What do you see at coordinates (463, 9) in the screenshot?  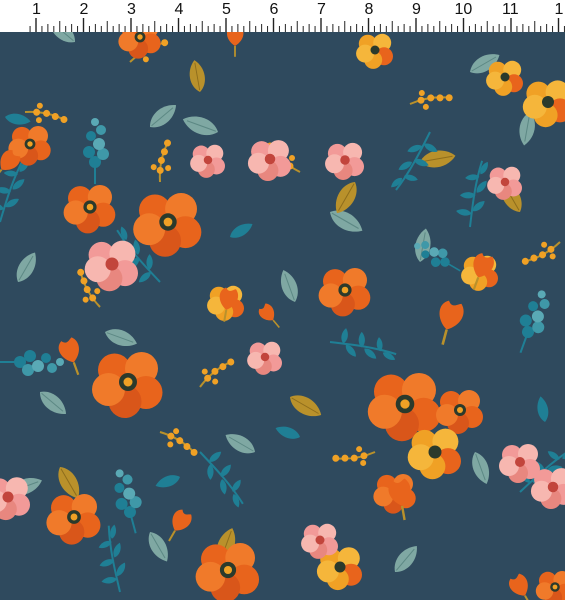 I see `ruler-number: 10` at bounding box center [463, 9].